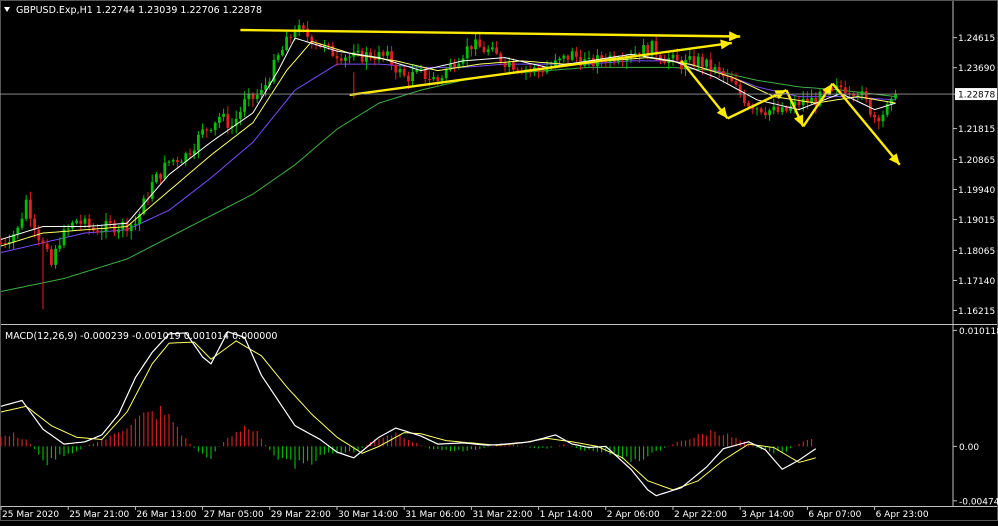 Image resolution: width=998 pixels, height=526 pixels. I want to click on time-tick-label: 6 Apr 23:00, so click(902, 515).